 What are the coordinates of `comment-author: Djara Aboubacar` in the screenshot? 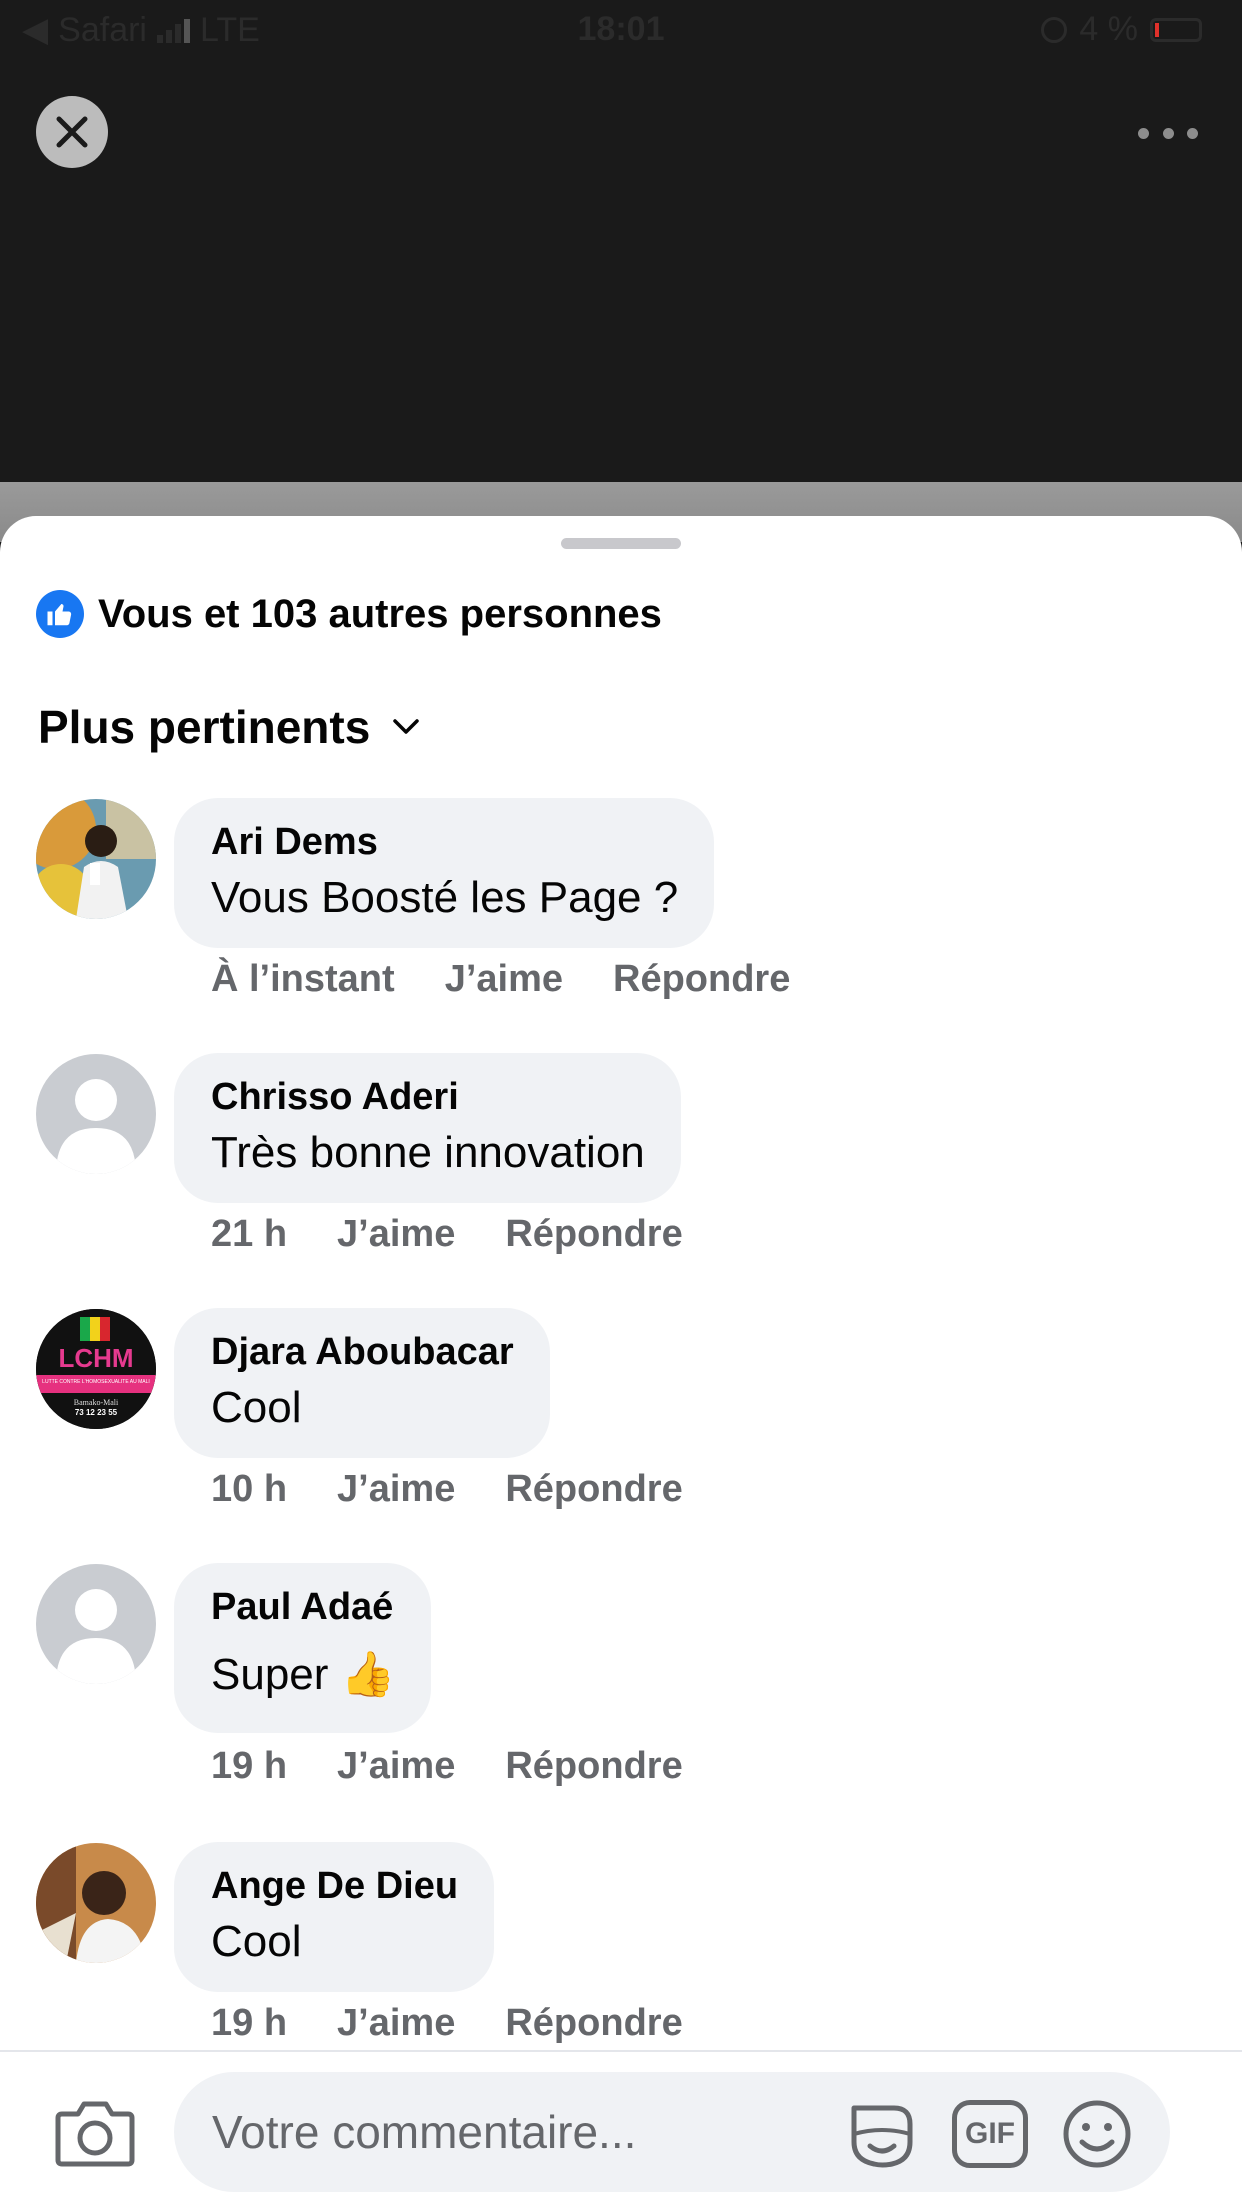 It's located at (362, 1352).